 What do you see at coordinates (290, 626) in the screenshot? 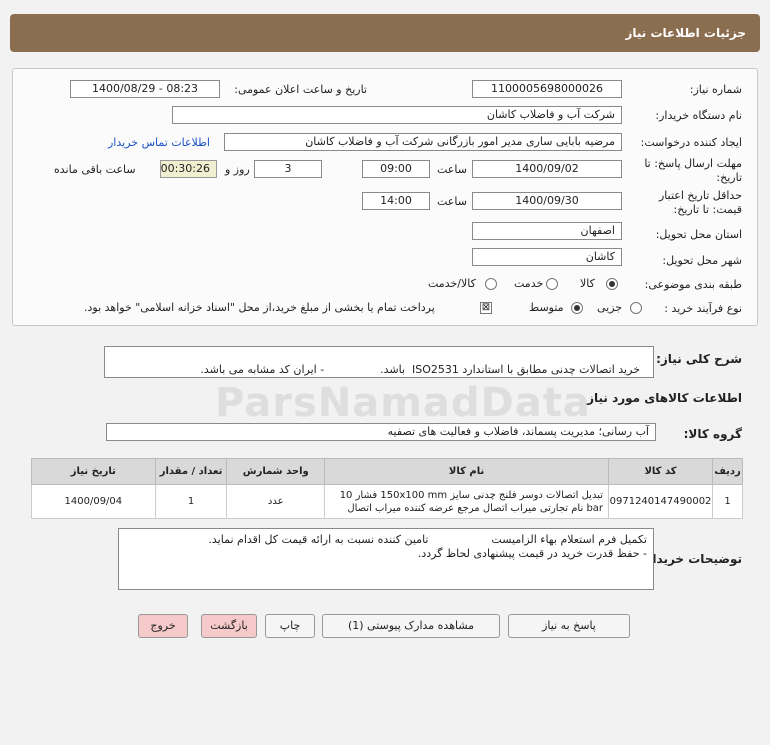
I see `print-button: چاپ` at bounding box center [290, 626].